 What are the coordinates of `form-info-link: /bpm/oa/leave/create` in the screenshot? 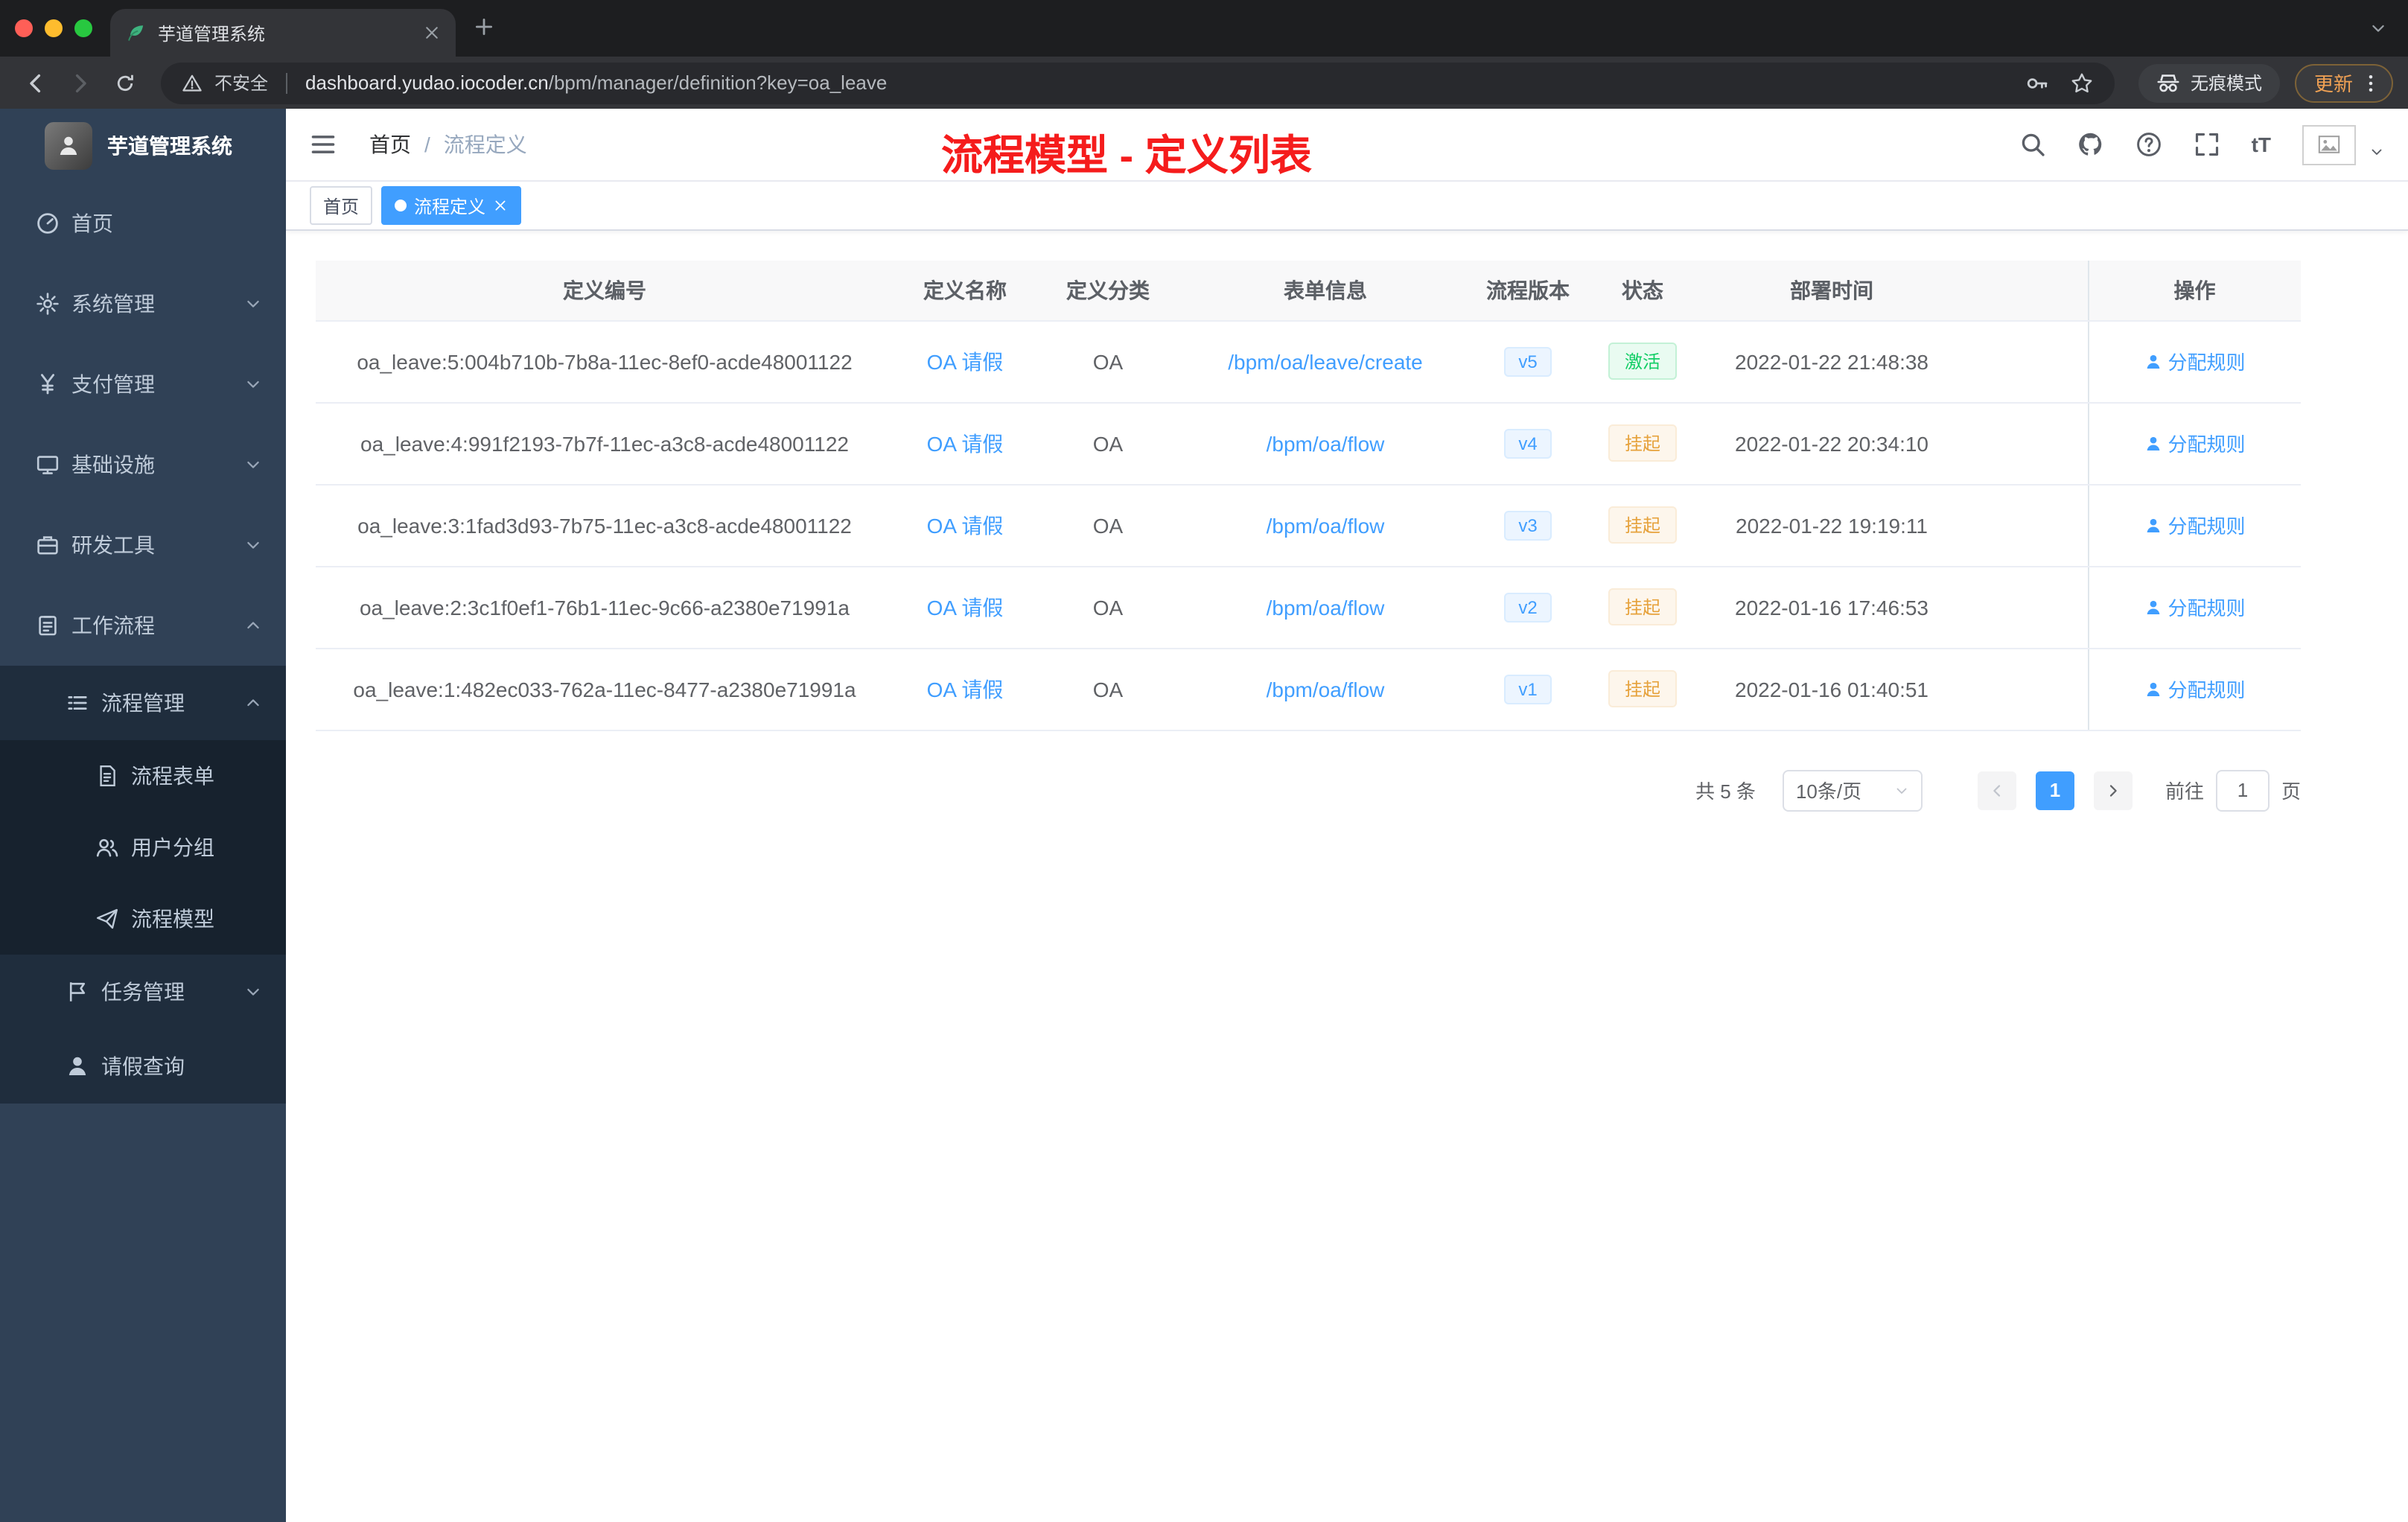 It's located at (1325, 361).